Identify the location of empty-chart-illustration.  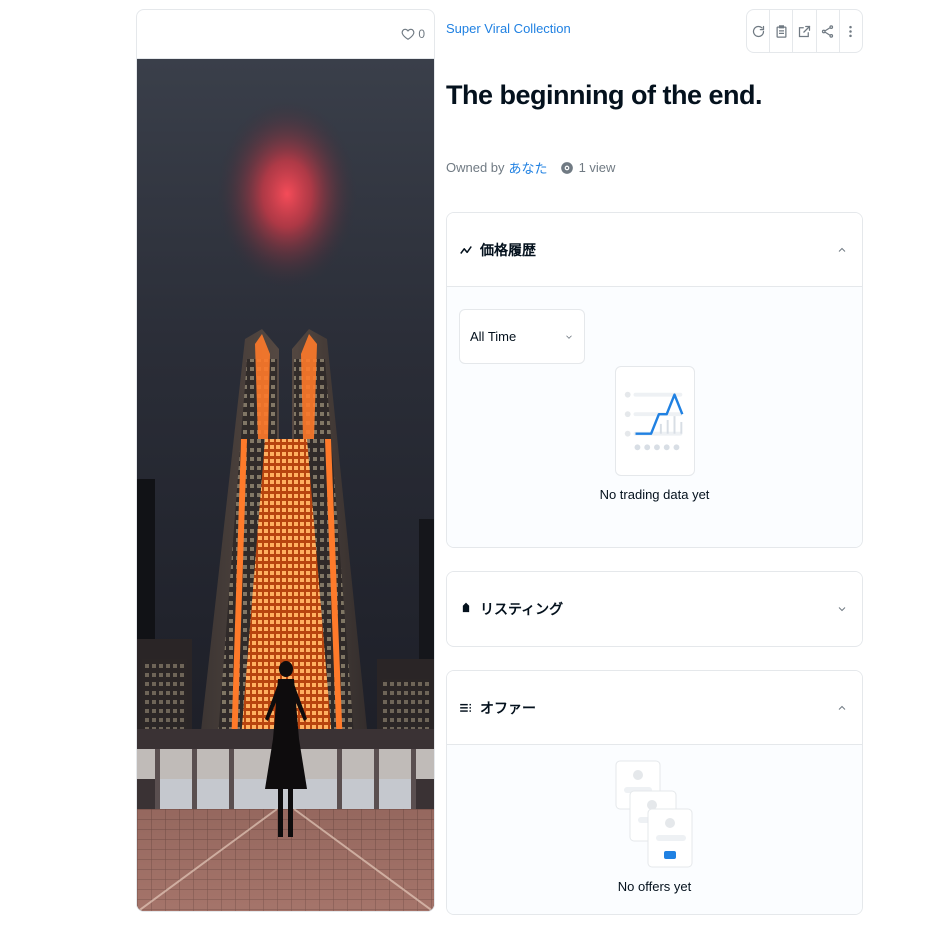
(655, 421).